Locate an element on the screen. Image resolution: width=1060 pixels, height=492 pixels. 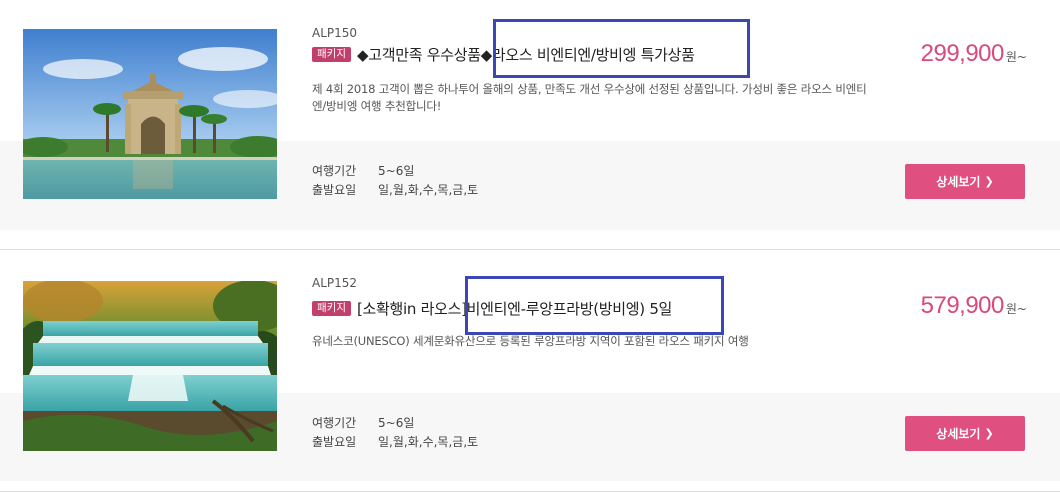
product-price: 299,900 원~ is located at coordinates (974, 54).